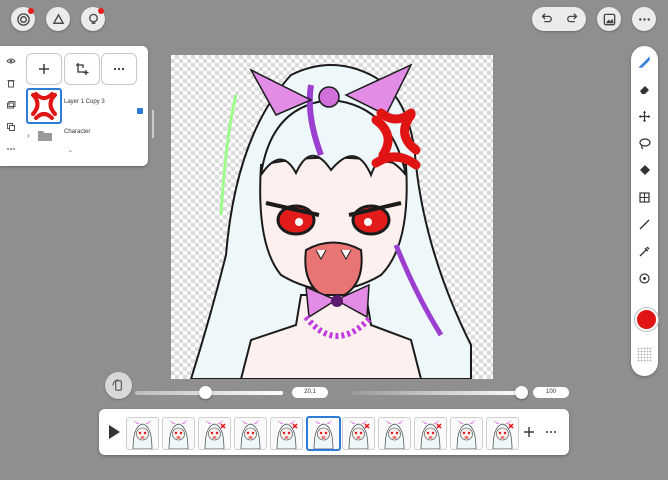 This screenshot has width=668, height=480. What do you see at coordinates (28, 135) in the screenshot?
I see `chevron-right-icon: ›` at bounding box center [28, 135].